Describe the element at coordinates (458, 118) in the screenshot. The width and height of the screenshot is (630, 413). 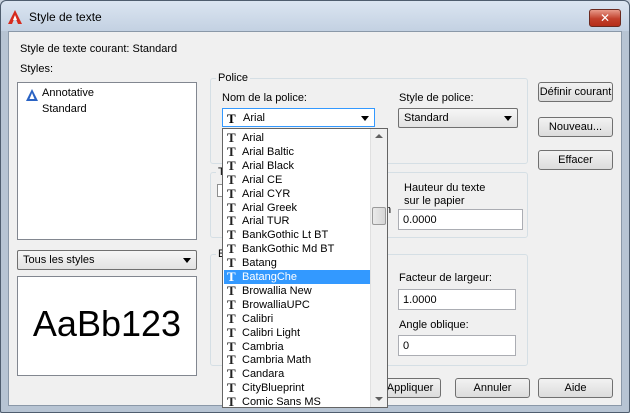
I see `font-style-select: Standard` at that location.